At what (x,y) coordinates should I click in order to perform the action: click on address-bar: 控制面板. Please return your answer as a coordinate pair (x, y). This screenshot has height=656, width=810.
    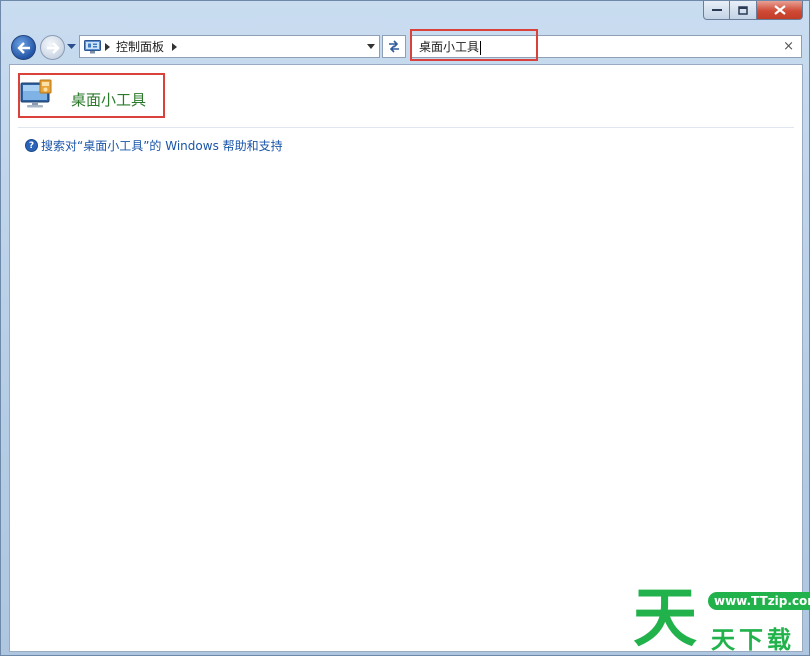
    Looking at the image, I should click on (229, 46).